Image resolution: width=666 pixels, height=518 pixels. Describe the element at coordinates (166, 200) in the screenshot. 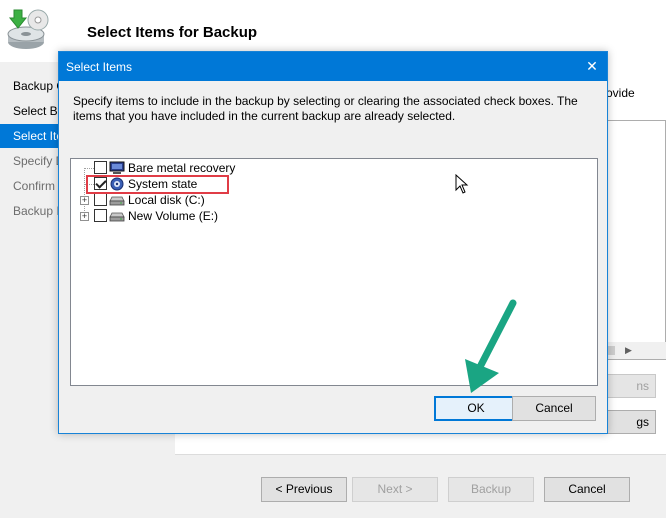

I see `tree-item-label: Local disk (C:)` at that location.